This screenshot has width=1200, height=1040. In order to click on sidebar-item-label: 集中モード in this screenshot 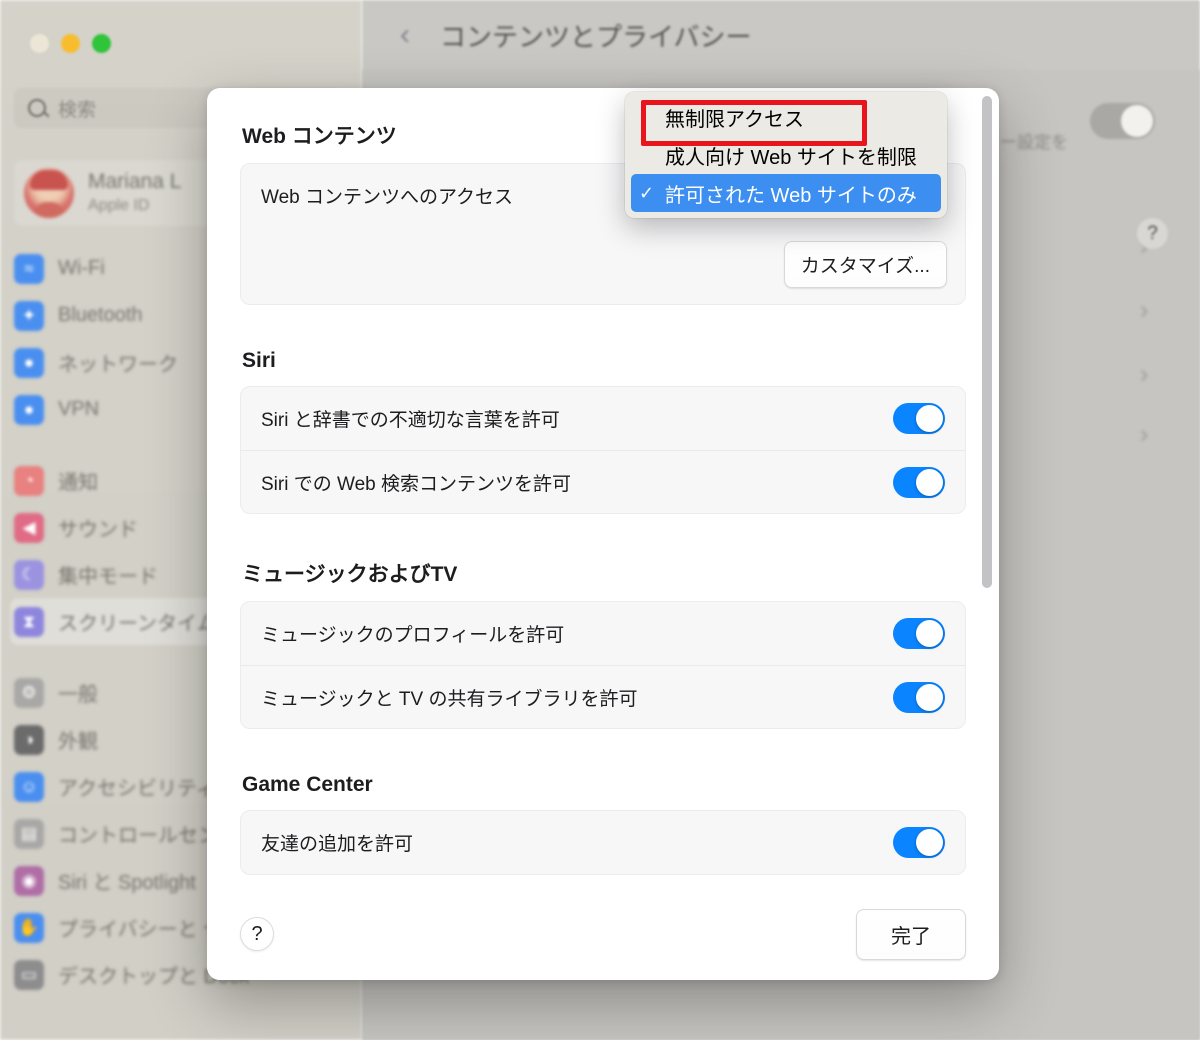, I will do `click(108, 577)`.